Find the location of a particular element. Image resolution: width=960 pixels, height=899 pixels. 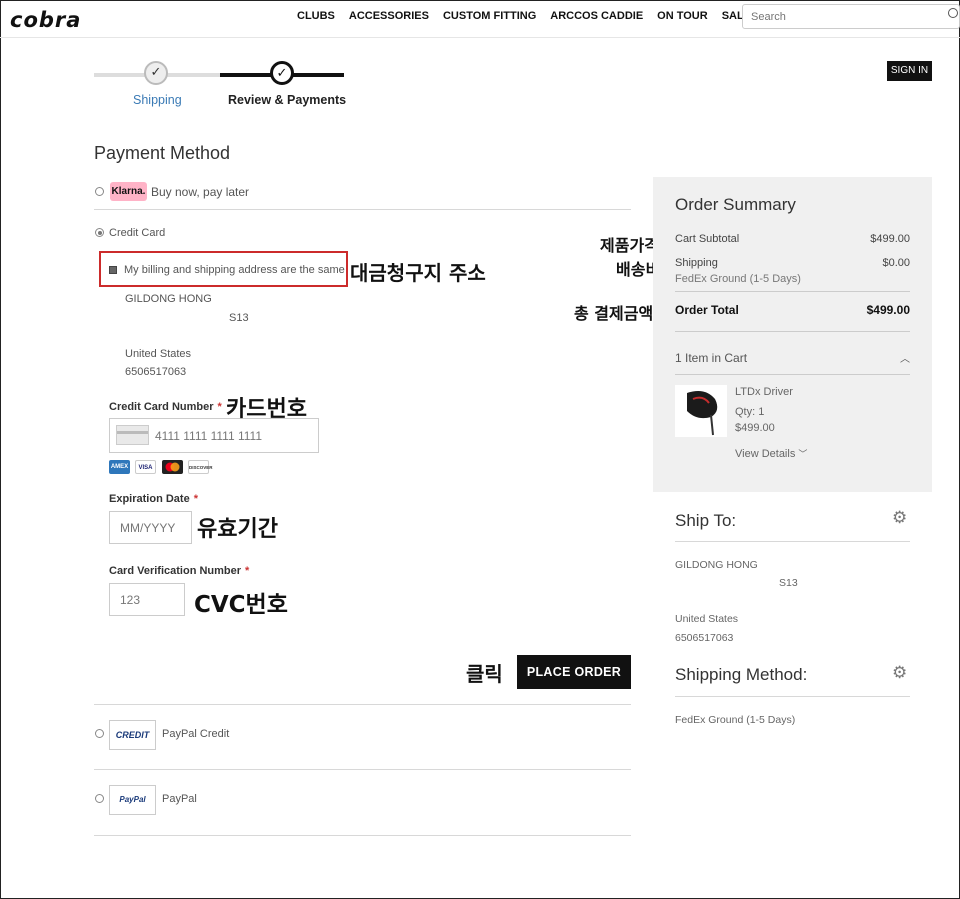

shipping-method-title: Shipping Method: is located at coordinates (741, 674).